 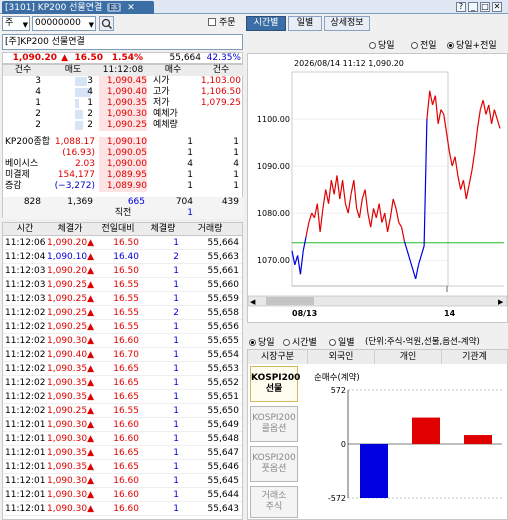 I want to click on tick-row: 11:12:01 1,090.30 ▲ 16.60 1 55,644, so click(x=122, y=495).